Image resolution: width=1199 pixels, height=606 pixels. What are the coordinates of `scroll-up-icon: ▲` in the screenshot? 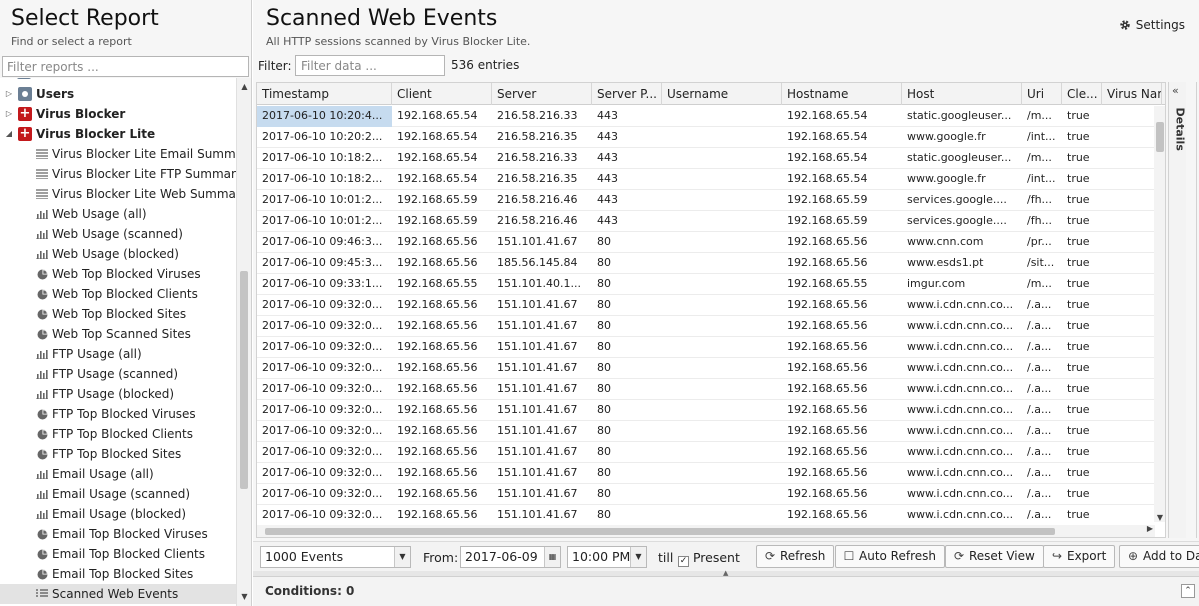 It's located at (244, 87).